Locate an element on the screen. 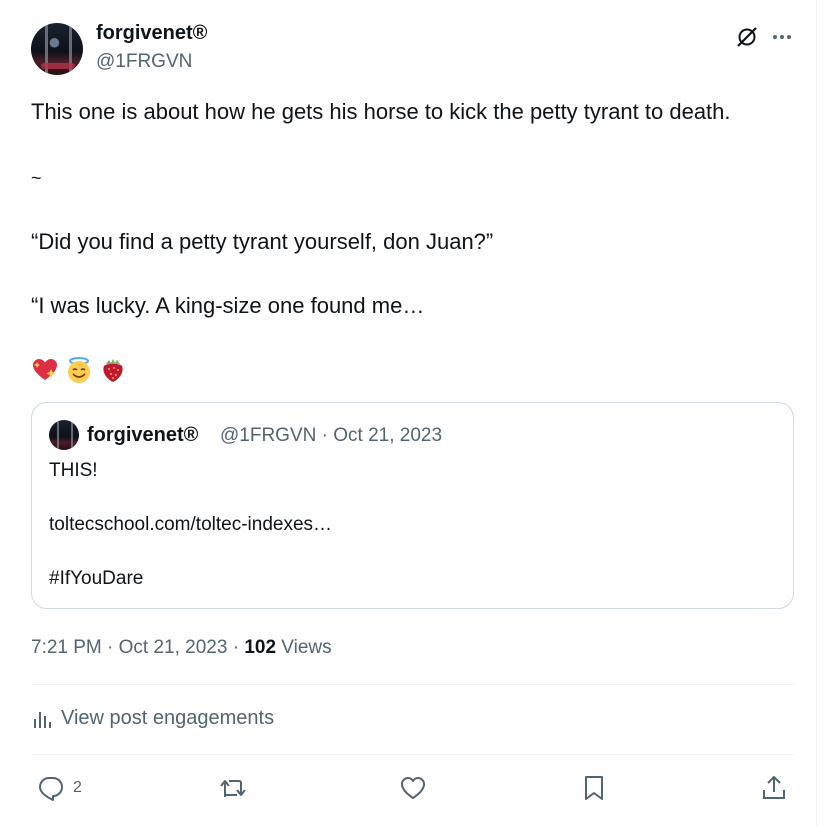 This screenshot has width=829, height=826. time-date: 7:21 PM · Oct 21, 2023 · is located at coordinates (137, 647).